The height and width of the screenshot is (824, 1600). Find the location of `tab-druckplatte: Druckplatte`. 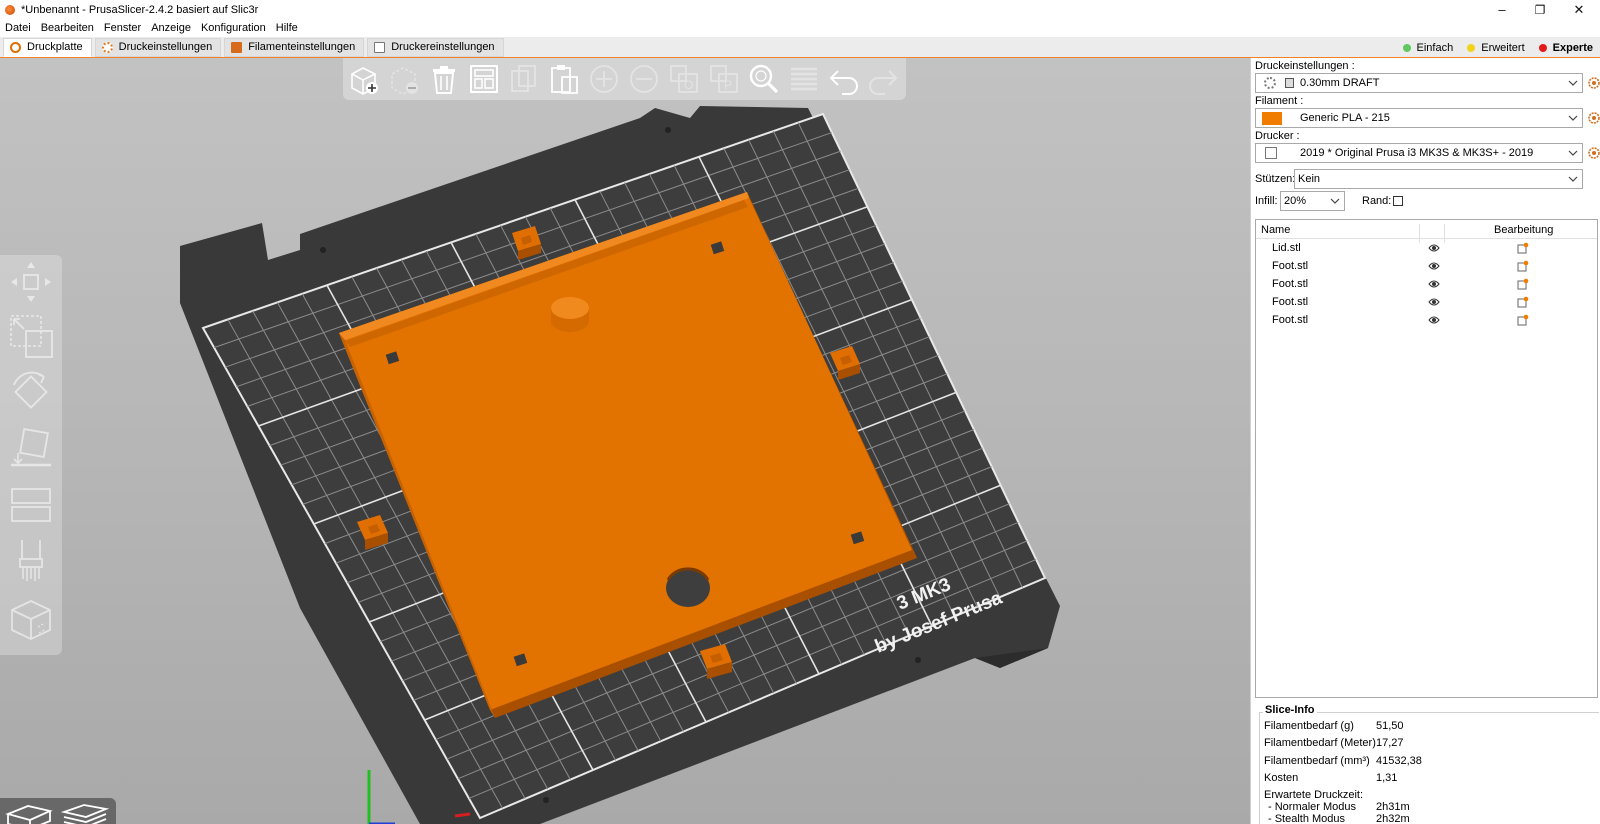

tab-druckplatte: Druckplatte is located at coordinates (47, 47).